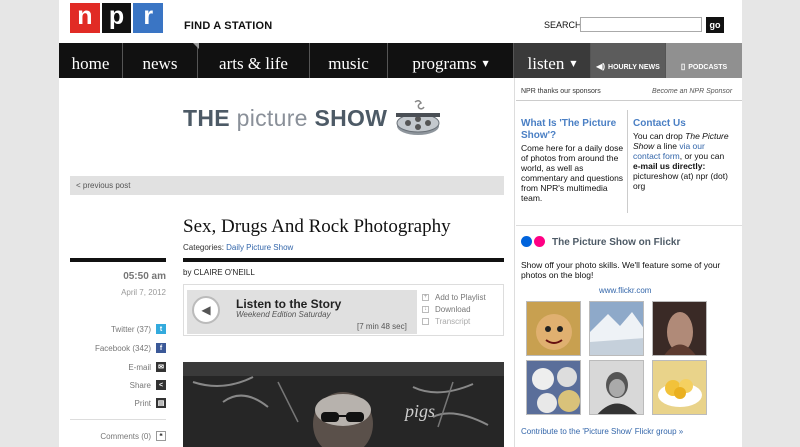 The width and height of the screenshot is (800, 447). Describe the element at coordinates (118, 385) in the screenshot. I see `share-share: Share <` at that location.